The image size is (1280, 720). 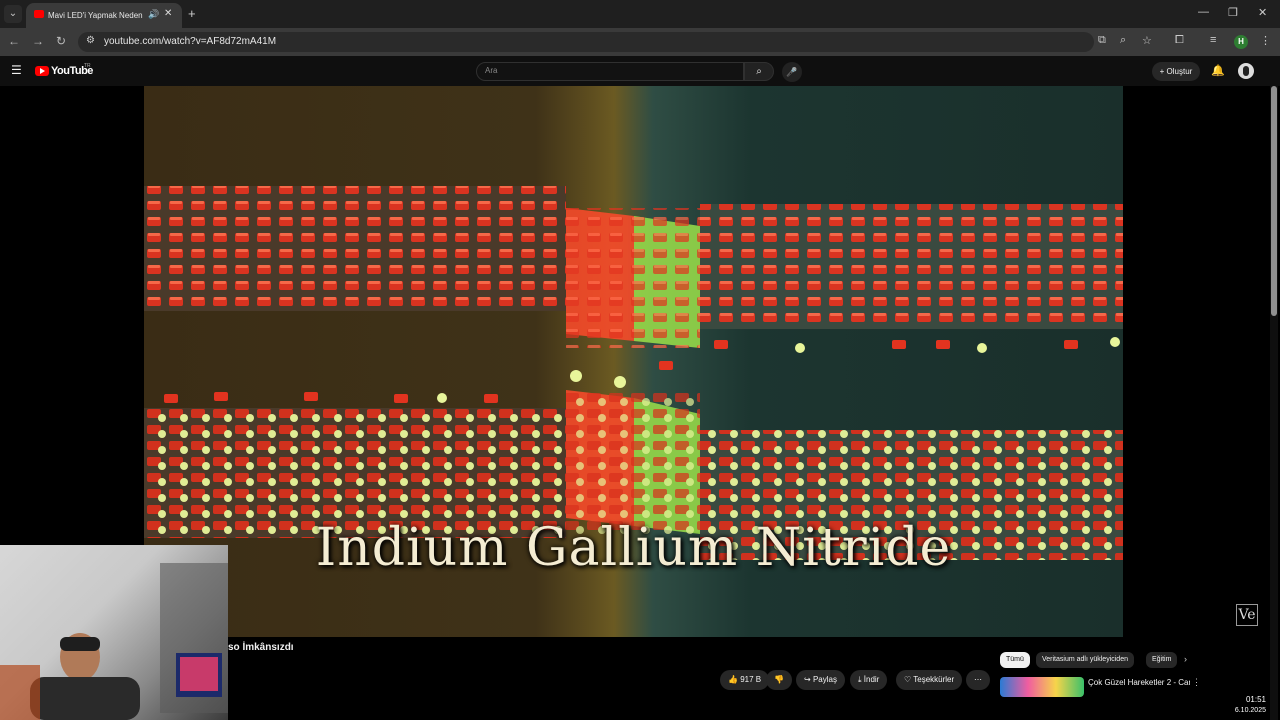 What do you see at coordinates (1015, 660) in the screenshot?
I see `chip-all: Tümü` at bounding box center [1015, 660].